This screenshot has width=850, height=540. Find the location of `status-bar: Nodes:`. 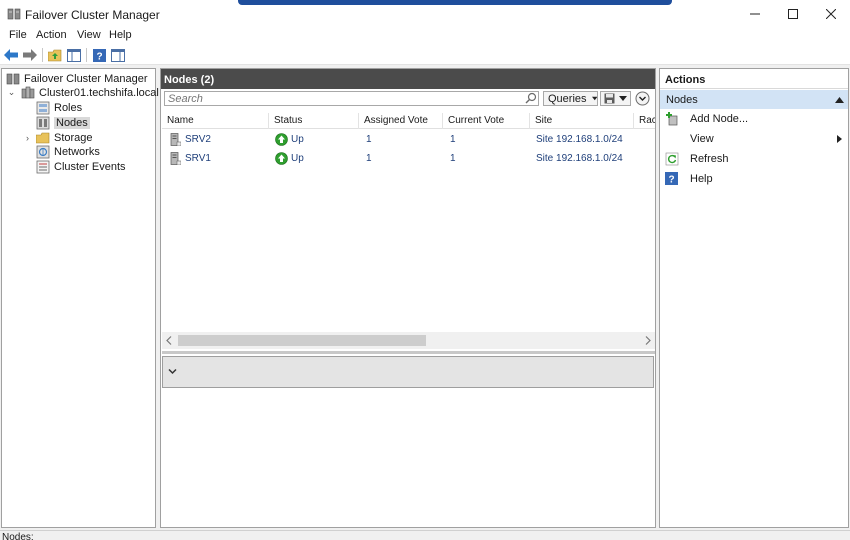

status-bar: Nodes: is located at coordinates (425, 535).